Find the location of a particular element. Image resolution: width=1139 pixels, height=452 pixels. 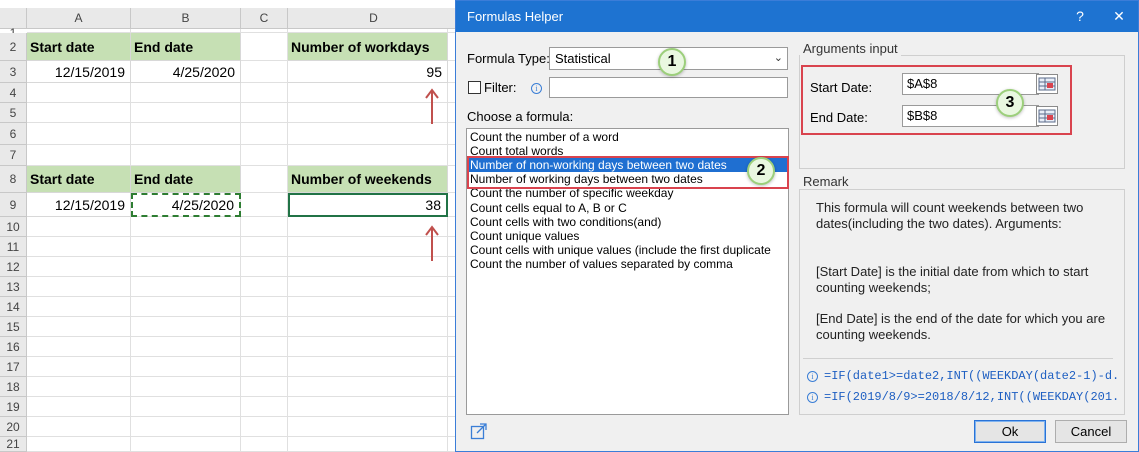

cell-b2-end-date: 4/25/2020 is located at coordinates (186, 72).